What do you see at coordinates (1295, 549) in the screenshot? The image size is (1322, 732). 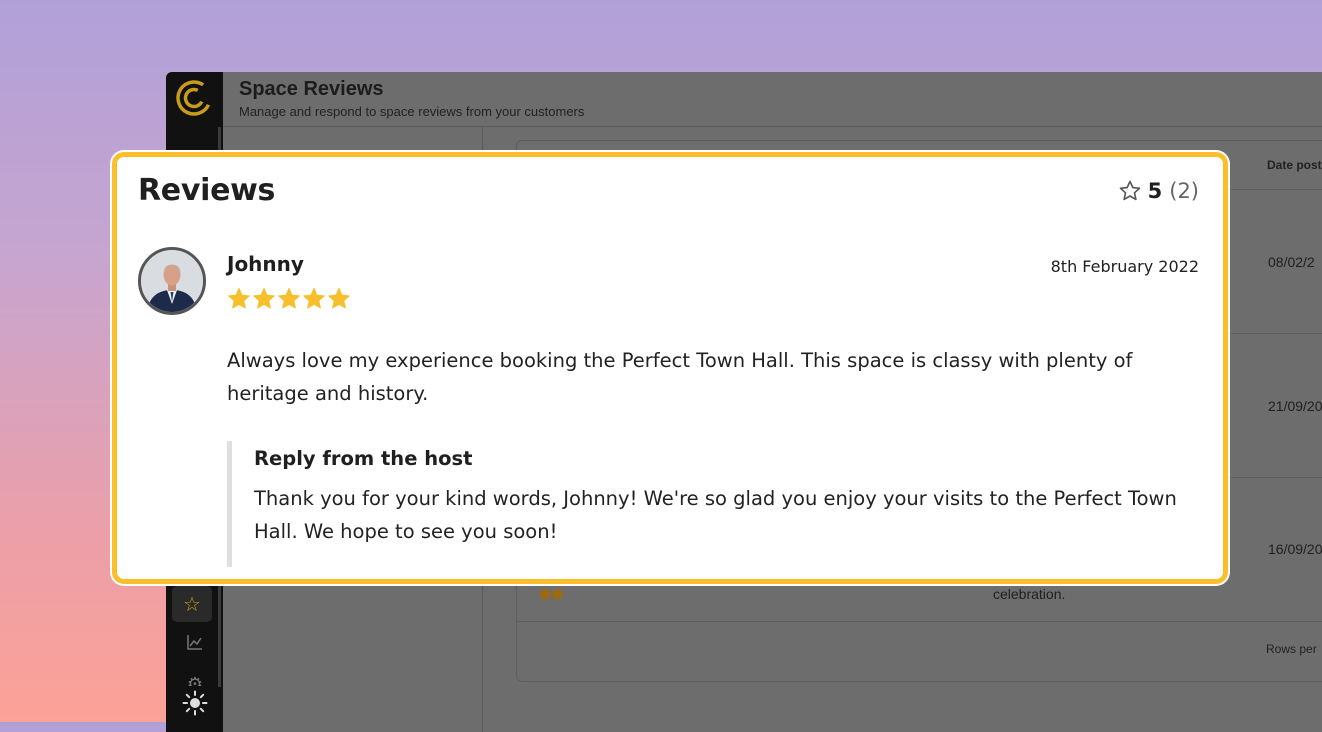 I see `table-row-date: 16/09/20` at bounding box center [1295, 549].